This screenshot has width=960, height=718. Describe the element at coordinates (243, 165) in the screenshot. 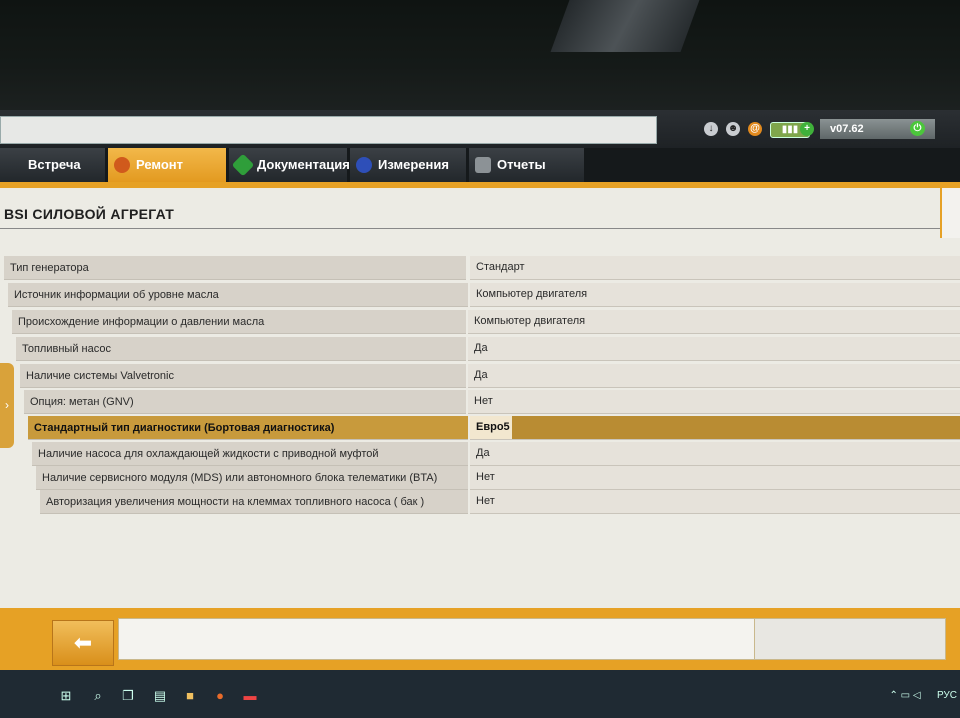

I see `book-icon` at that location.